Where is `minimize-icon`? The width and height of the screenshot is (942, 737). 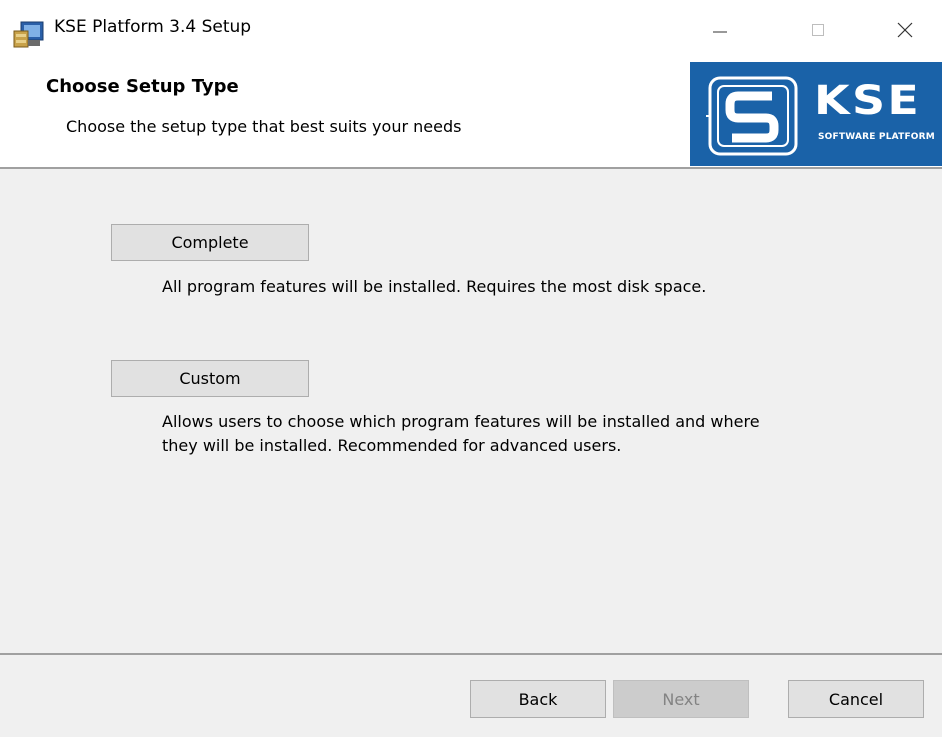
minimize-icon is located at coordinates (720, 32).